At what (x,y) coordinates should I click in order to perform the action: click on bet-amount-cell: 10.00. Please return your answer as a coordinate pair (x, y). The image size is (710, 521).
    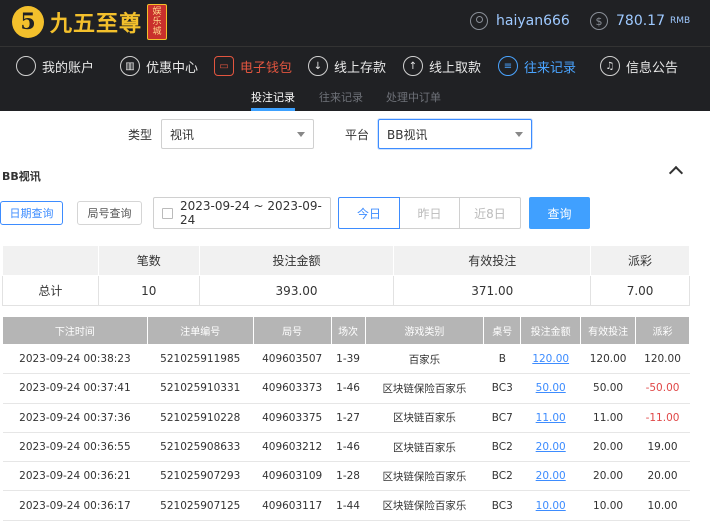
    Looking at the image, I should click on (550, 505).